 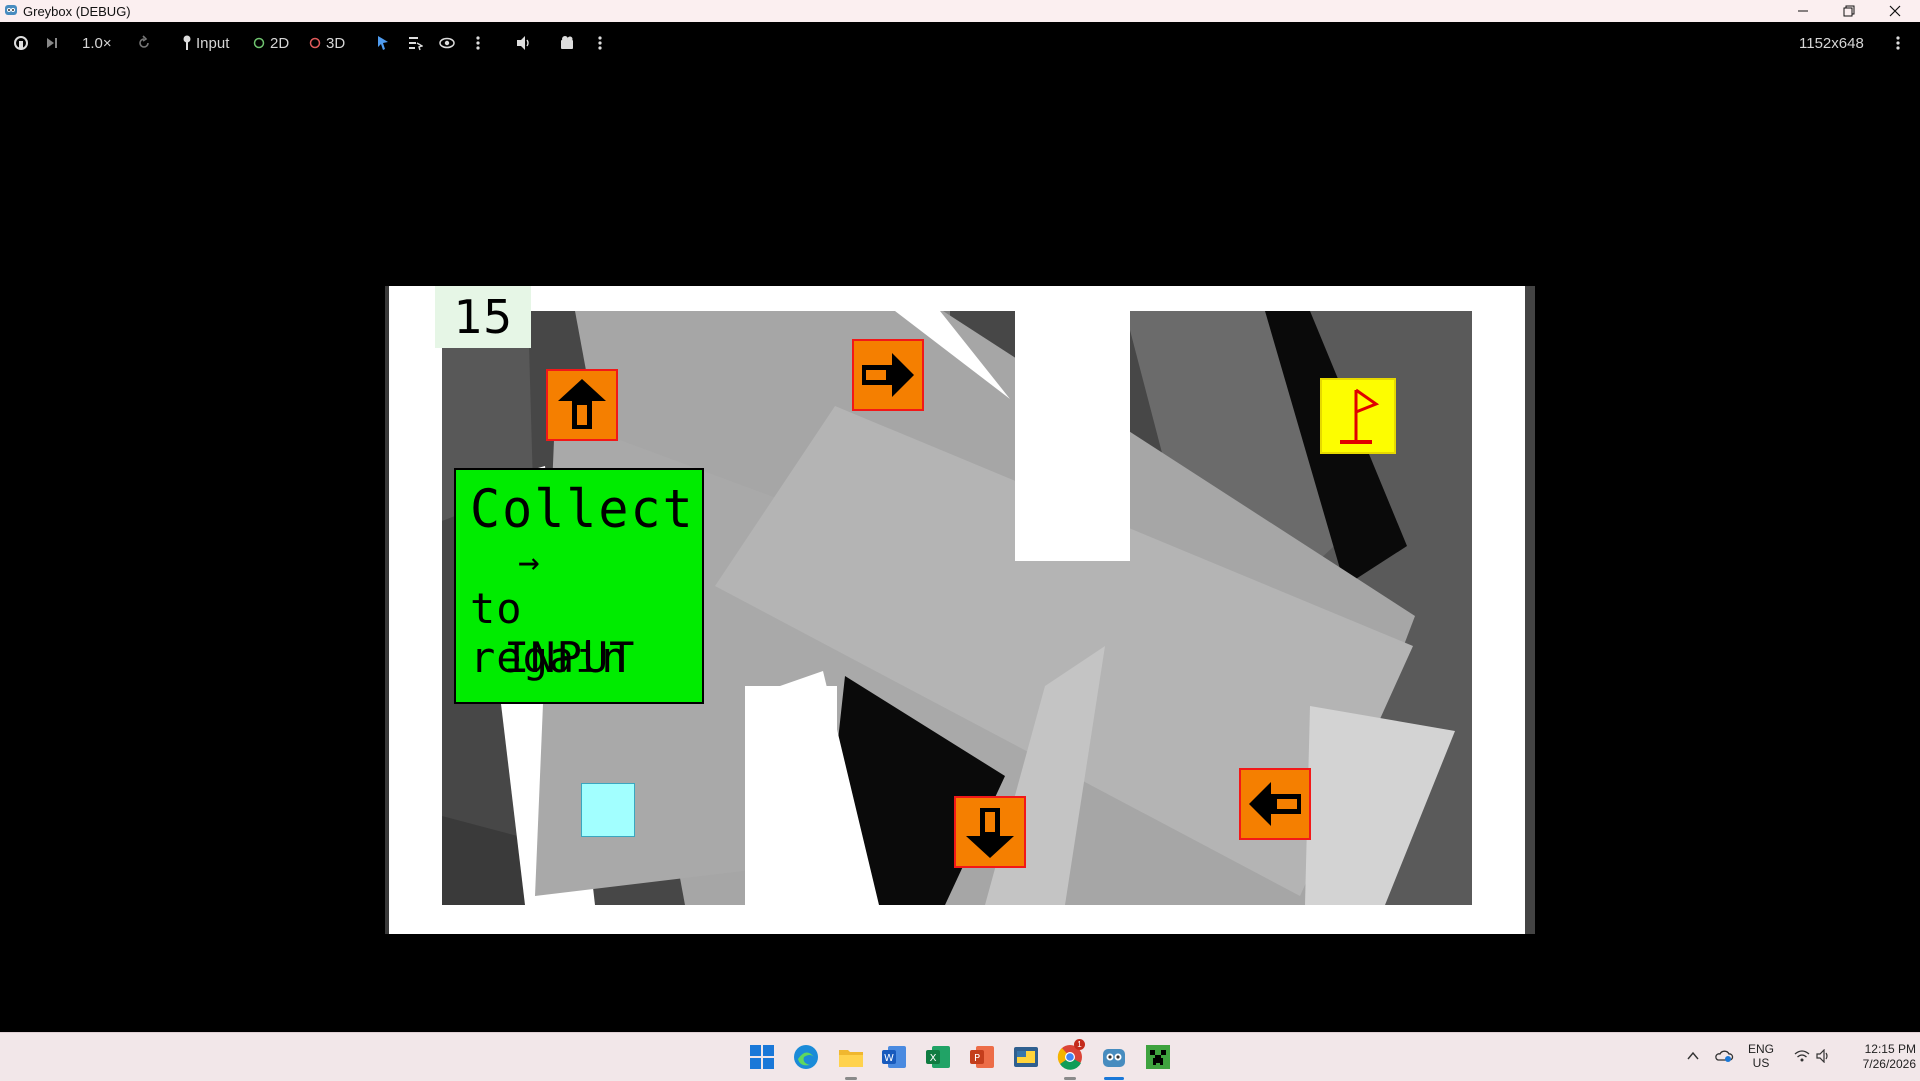 I want to click on system-tray: ENG US 12:15 PM 7/26/2026, so click(x=1800, y=1057).